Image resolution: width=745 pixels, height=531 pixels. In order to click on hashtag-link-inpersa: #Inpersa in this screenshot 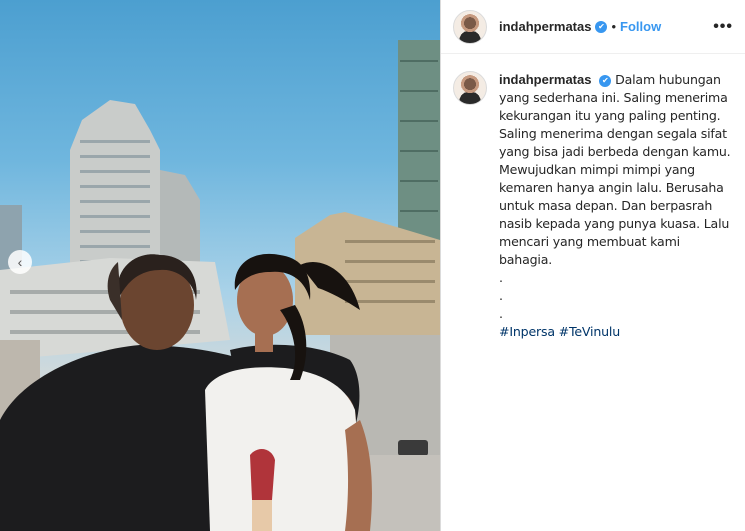, I will do `click(527, 331)`.